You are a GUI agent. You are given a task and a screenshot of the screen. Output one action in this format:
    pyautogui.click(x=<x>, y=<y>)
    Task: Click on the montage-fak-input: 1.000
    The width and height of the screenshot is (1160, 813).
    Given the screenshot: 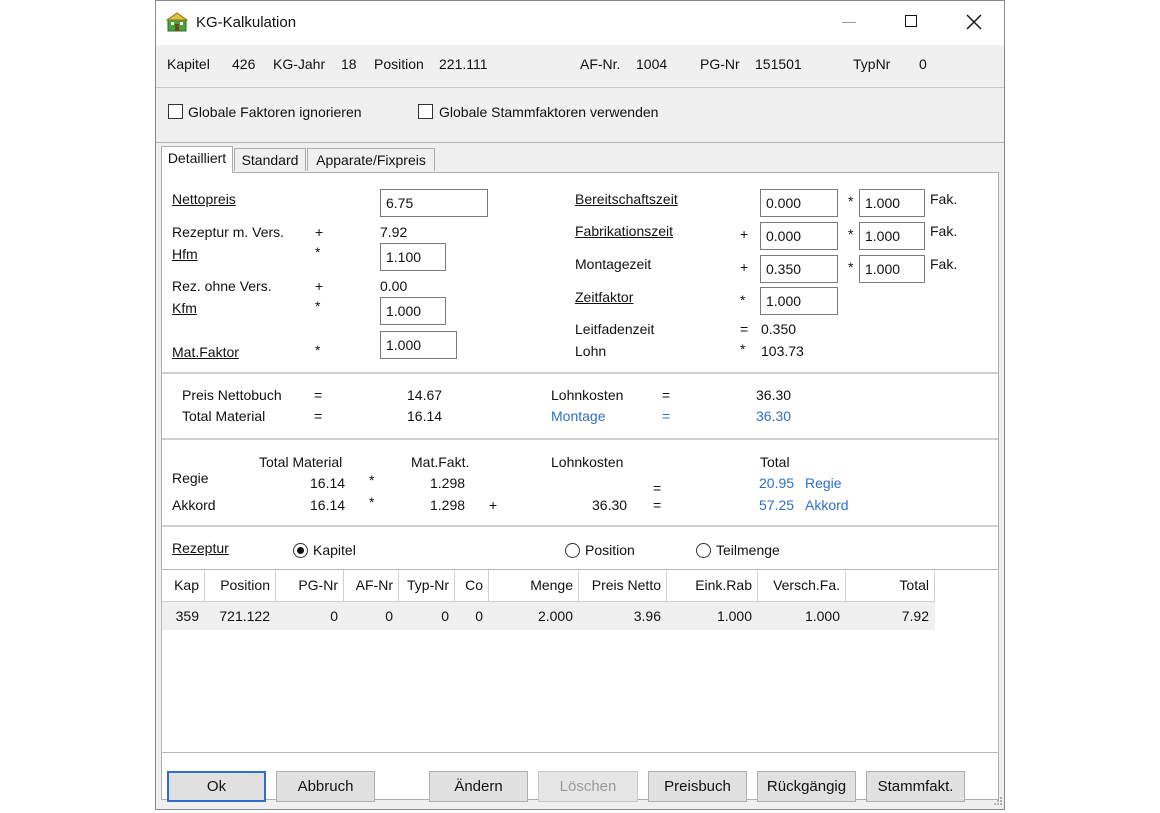 What is the action you would take?
    pyautogui.click(x=892, y=269)
    